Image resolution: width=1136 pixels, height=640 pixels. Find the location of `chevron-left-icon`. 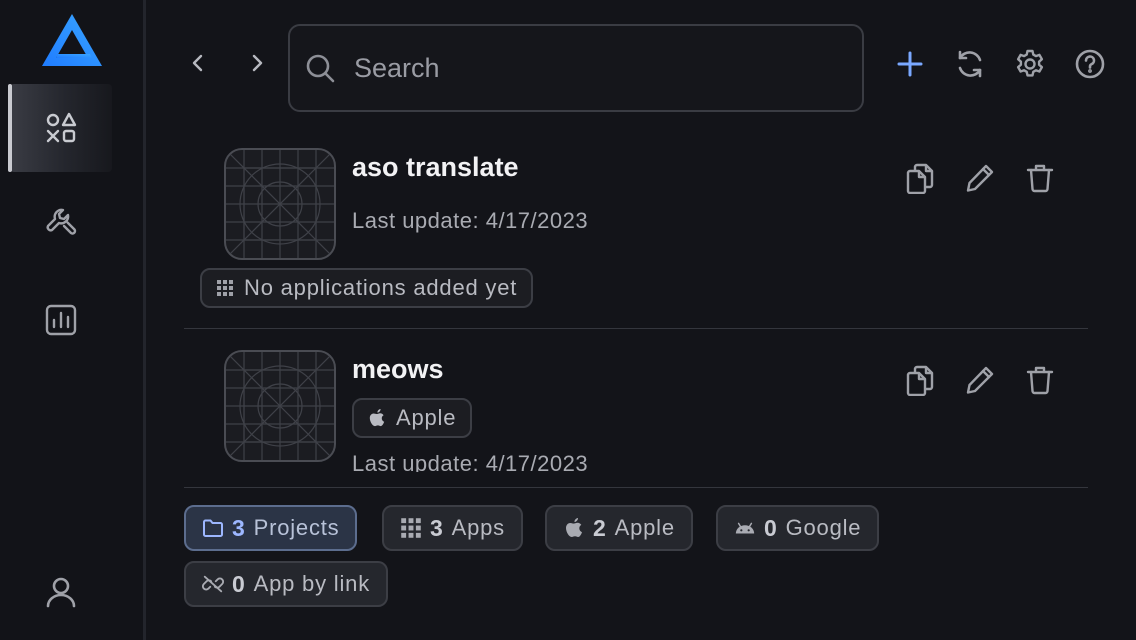

chevron-left-icon is located at coordinates (197, 63).